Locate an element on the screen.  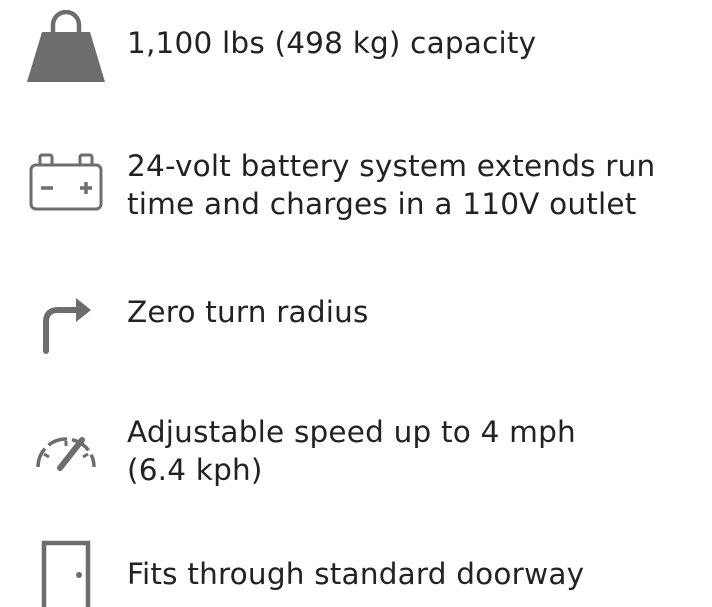
feature-text-line: Fits through standard doorway is located at coordinates (356, 574).